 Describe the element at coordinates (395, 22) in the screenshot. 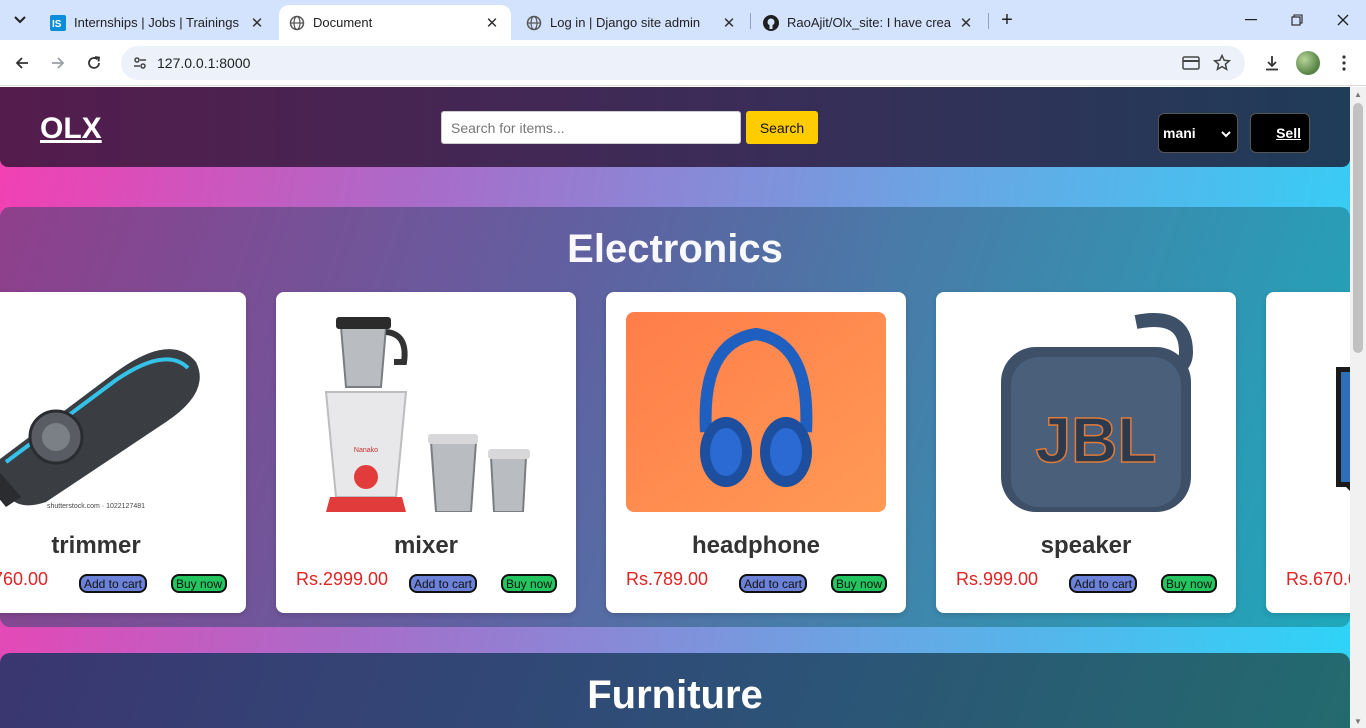

I see `tab-document: Document ✕` at that location.